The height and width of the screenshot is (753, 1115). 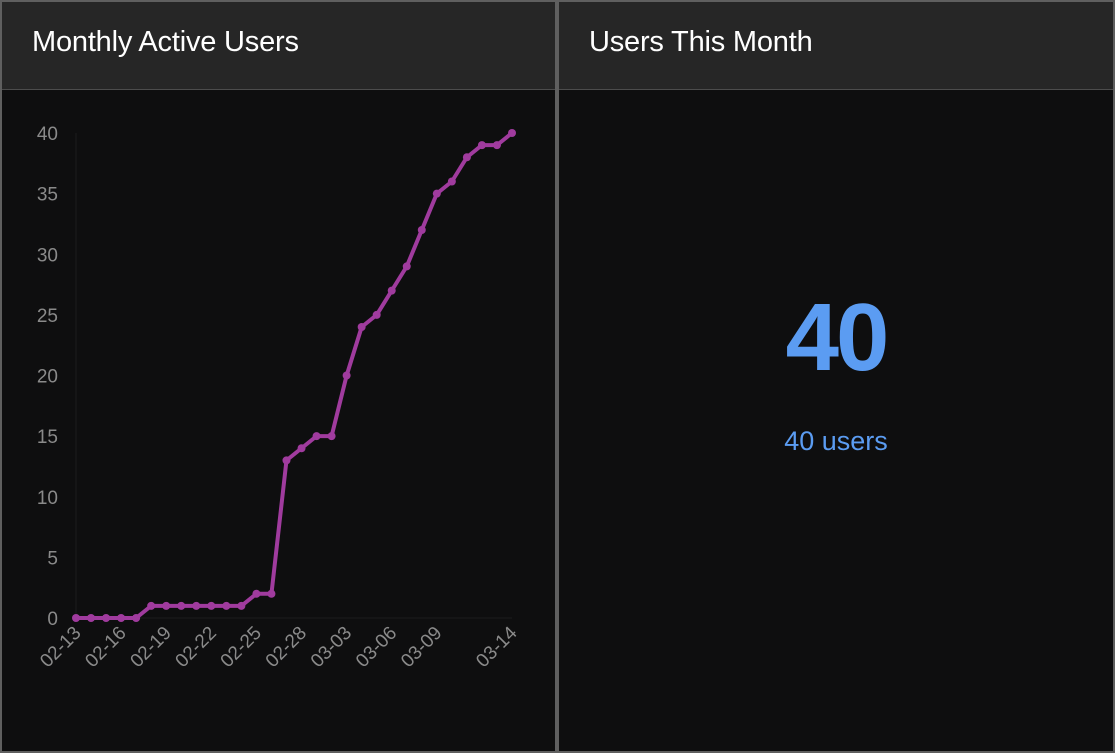 What do you see at coordinates (701, 42) in the screenshot?
I see `panel-title: Users This Month` at bounding box center [701, 42].